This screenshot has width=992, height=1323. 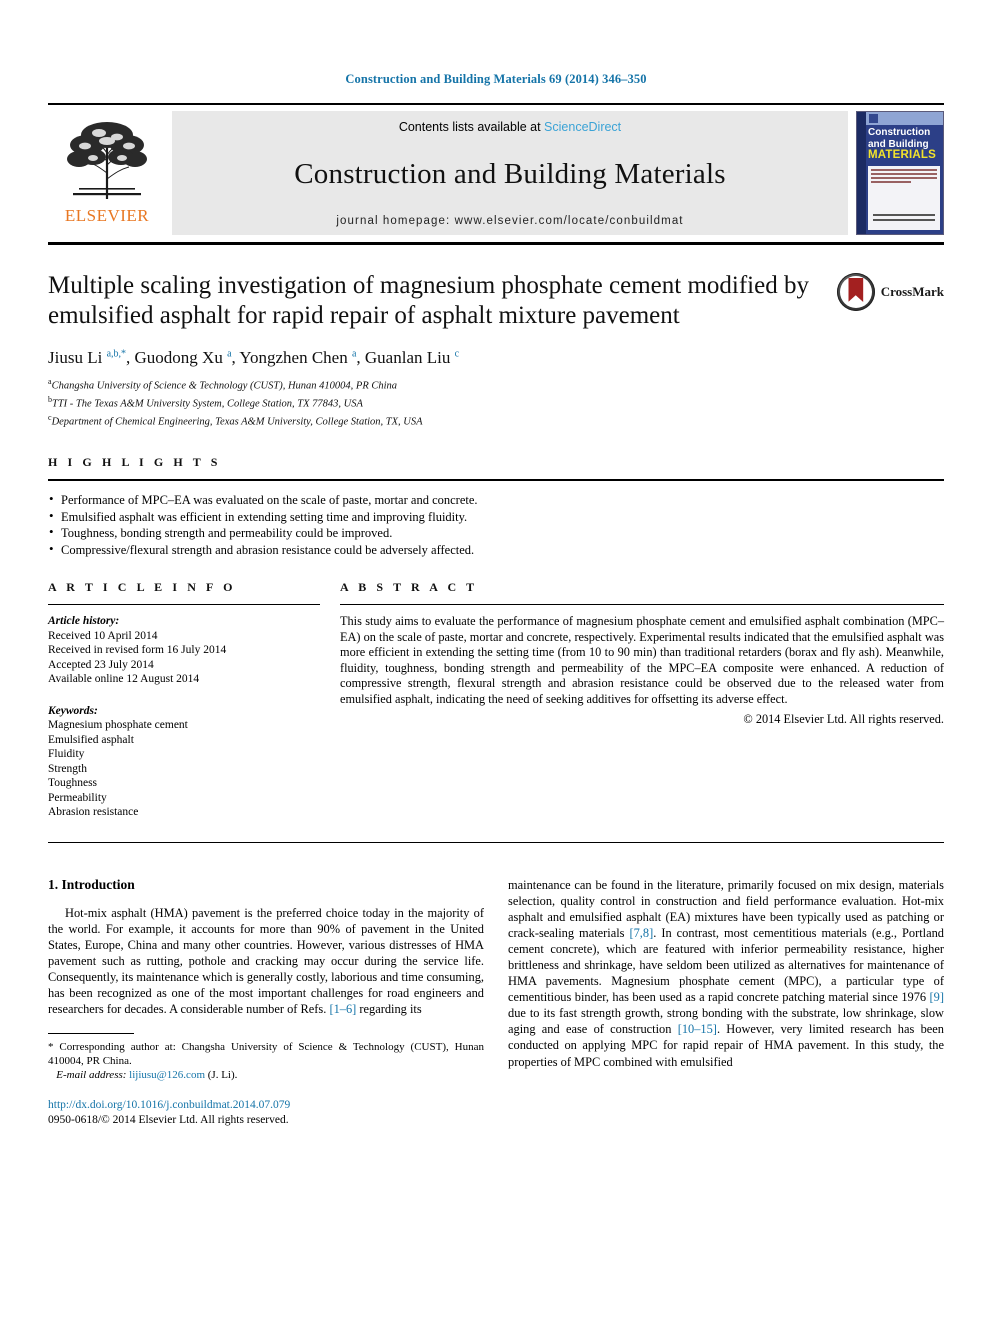 I want to click on abstract-bottom-rule, so click(x=496, y=842).